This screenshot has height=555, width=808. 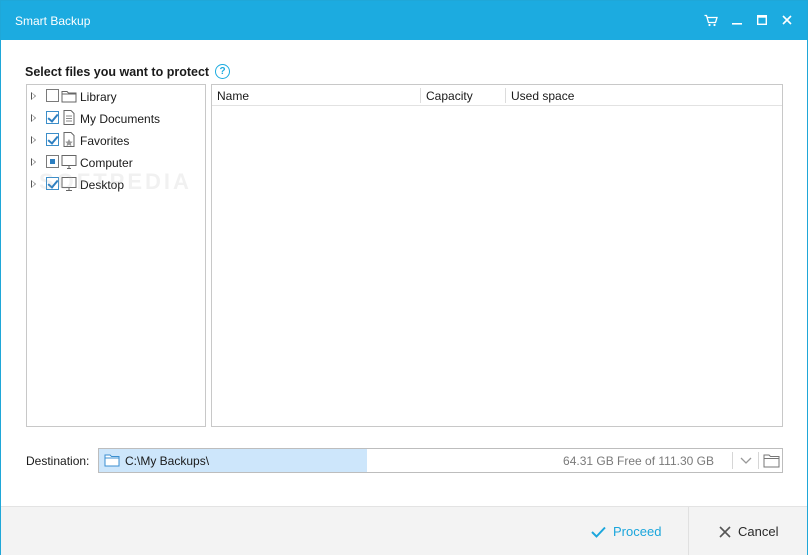 I want to click on maximize-icon, so click(x=762, y=20).